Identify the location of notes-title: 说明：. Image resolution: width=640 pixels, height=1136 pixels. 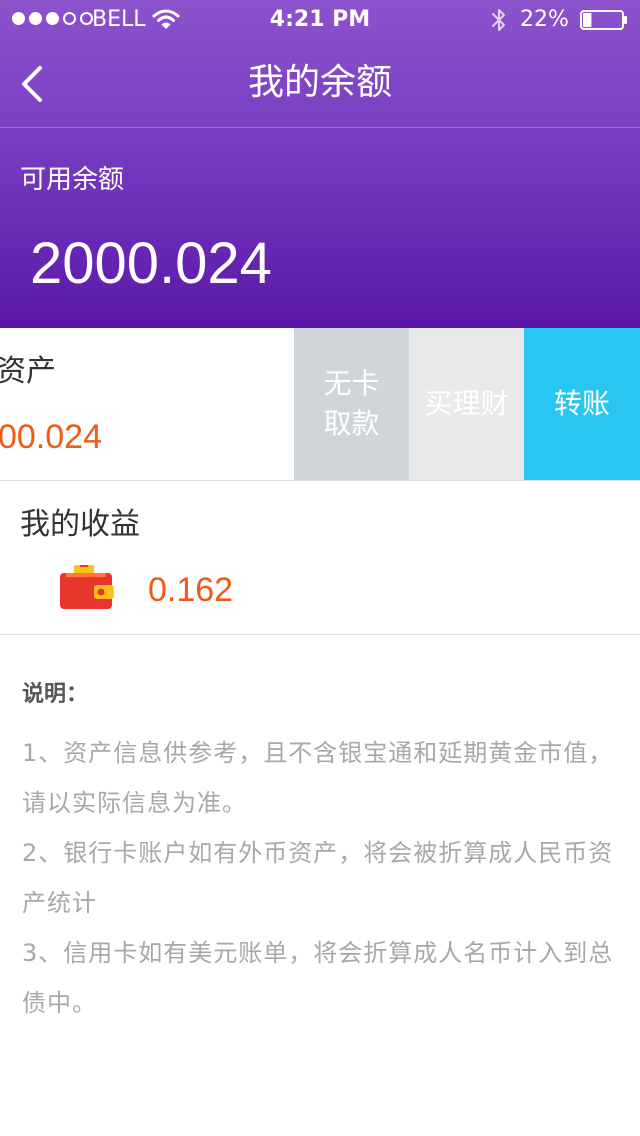
(55, 694).